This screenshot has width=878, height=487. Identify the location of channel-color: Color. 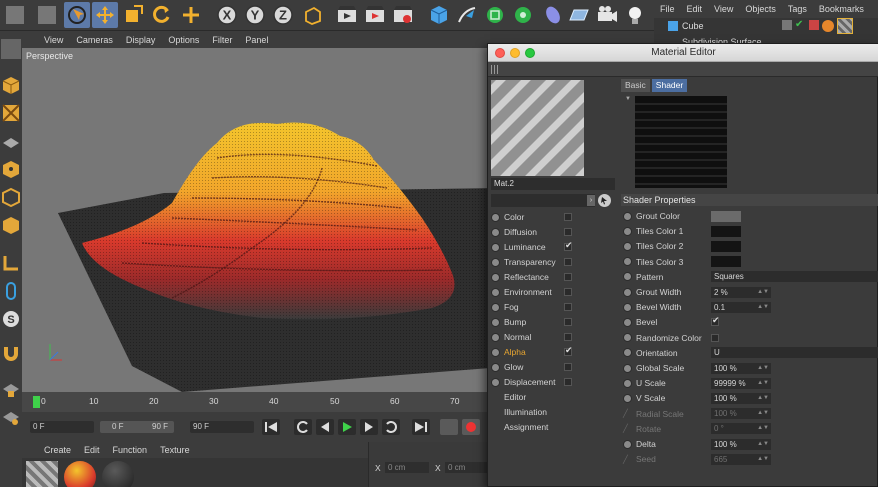
(533, 217).